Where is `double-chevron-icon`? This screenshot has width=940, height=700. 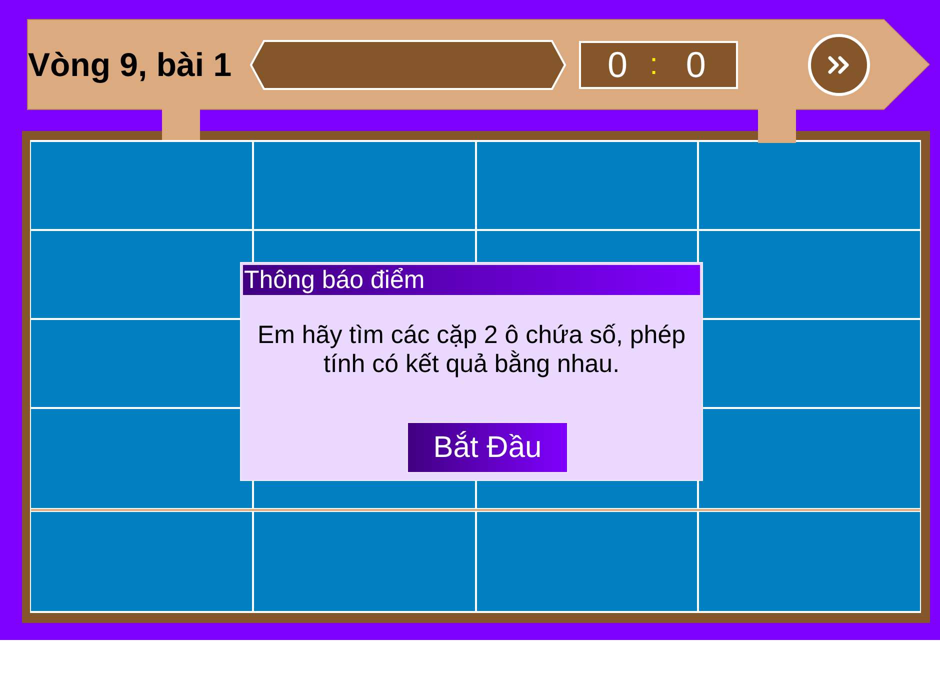 double-chevron-icon is located at coordinates (839, 65).